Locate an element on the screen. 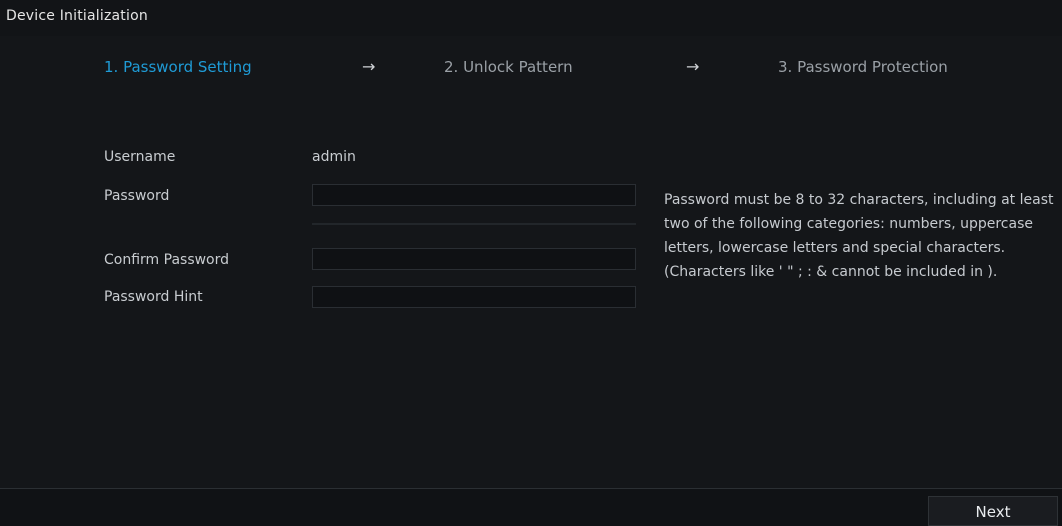 This screenshot has height=526, width=1062. step-unlock-pattern: 2. Unlock Pattern is located at coordinates (508, 67).